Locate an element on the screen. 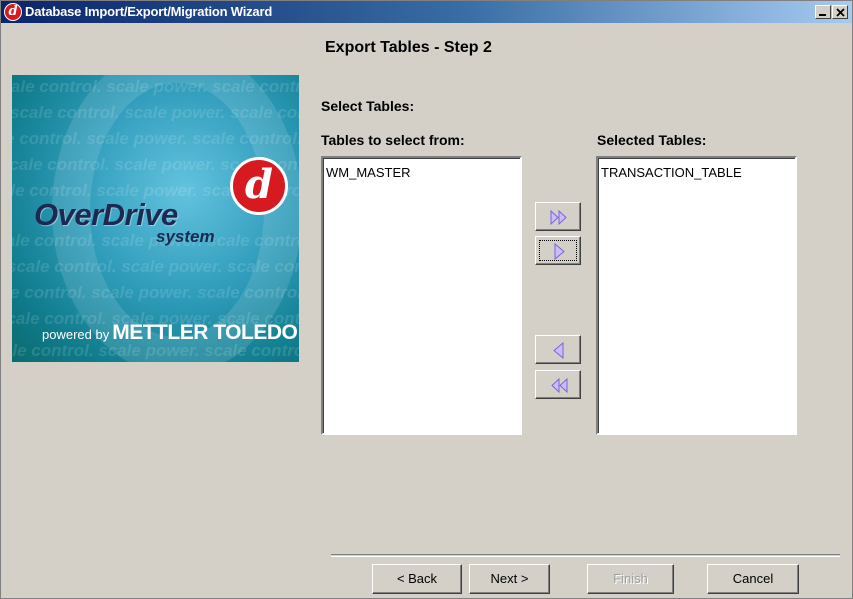  double-right-arrow-icon is located at coordinates (558, 217).